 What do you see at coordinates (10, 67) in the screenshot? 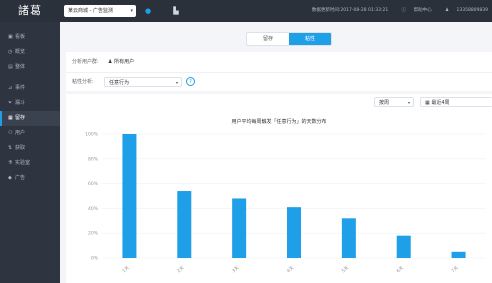
I see `document-icon: ▤` at bounding box center [10, 67].